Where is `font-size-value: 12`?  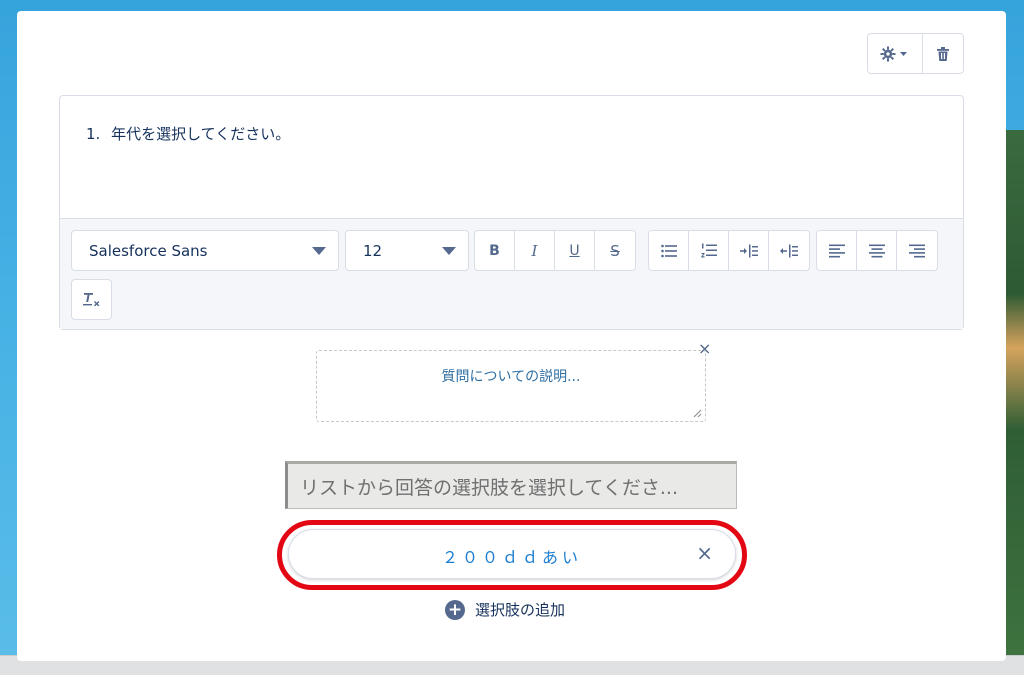
font-size-value: 12 is located at coordinates (373, 250).